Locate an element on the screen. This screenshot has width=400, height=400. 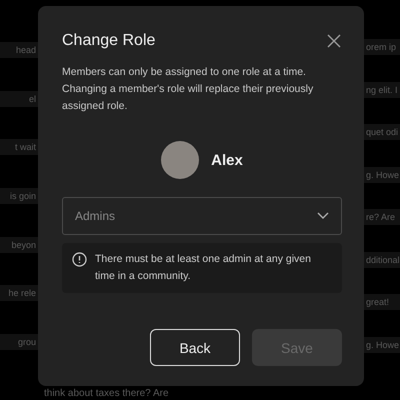
message-fragment: quet odi is located at coordinates (382, 132).